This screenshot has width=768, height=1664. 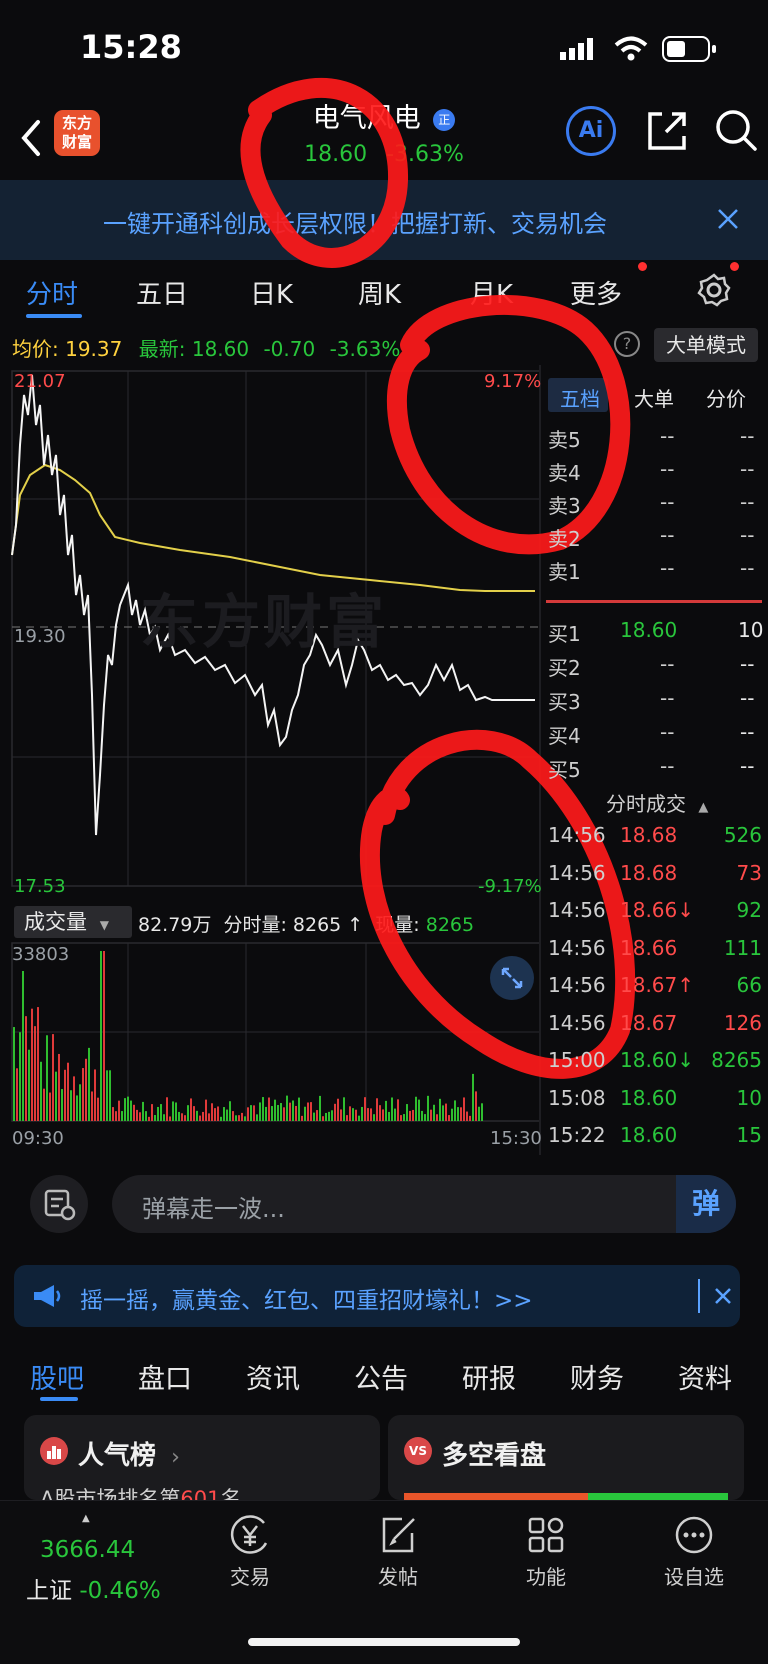 I want to click on big-order-mode-button: 大单模式, so click(x=706, y=345).